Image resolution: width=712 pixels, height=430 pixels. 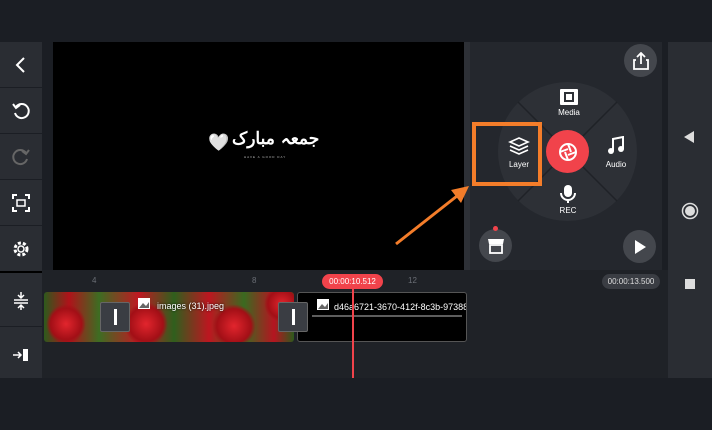 I want to click on heart-icon: 🤍, so click(x=219, y=142).